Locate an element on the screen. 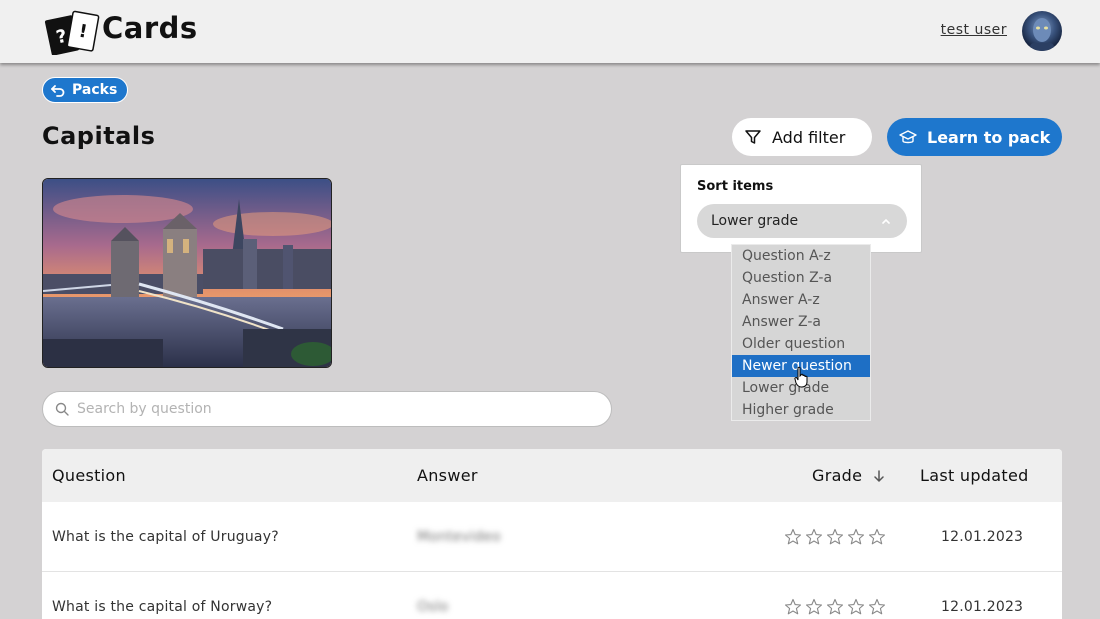 The image size is (1100, 619). column-header-grade-label: Grade is located at coordinates (837, 475).